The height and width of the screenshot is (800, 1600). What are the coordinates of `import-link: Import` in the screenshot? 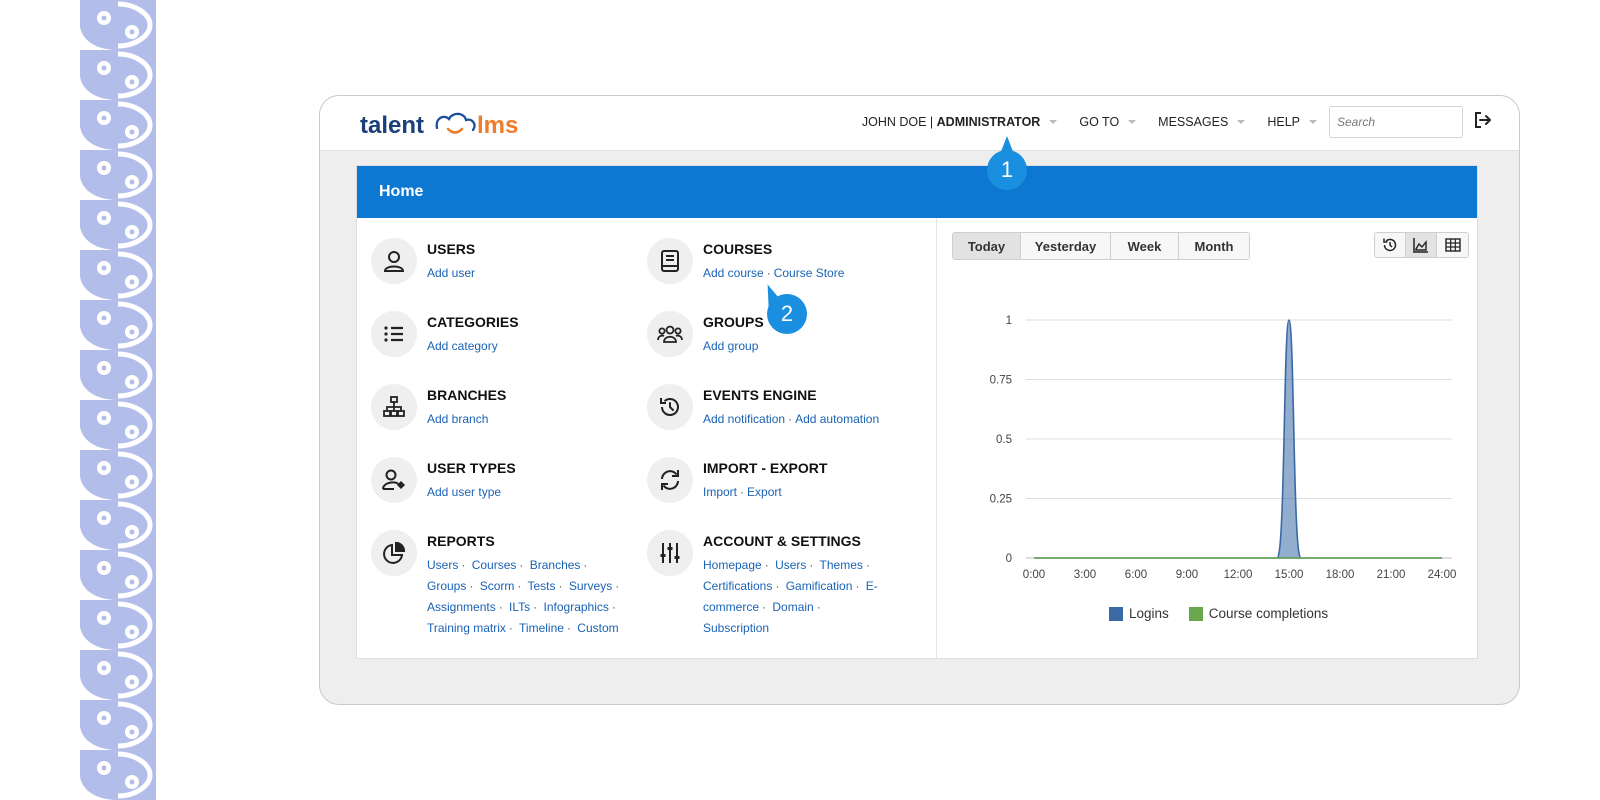 It's located at (720, 492).